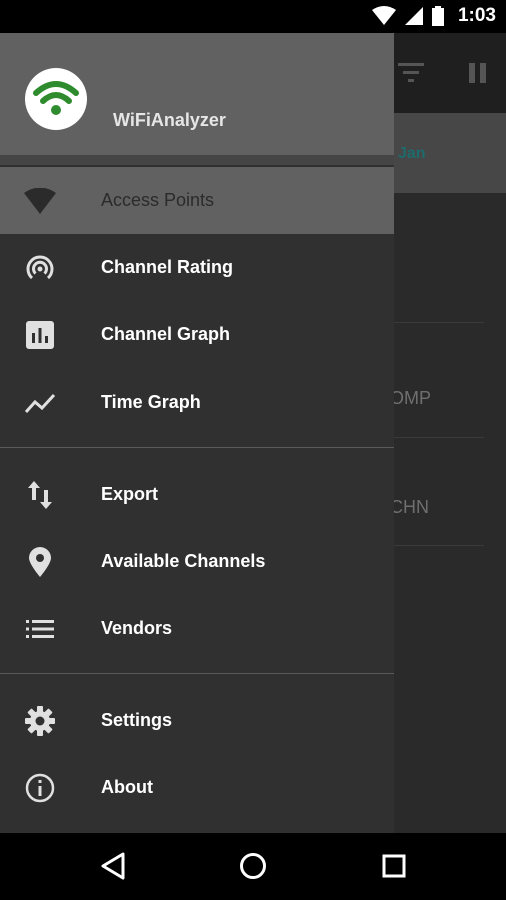  I want to click on list-icon, so click(40, 629).